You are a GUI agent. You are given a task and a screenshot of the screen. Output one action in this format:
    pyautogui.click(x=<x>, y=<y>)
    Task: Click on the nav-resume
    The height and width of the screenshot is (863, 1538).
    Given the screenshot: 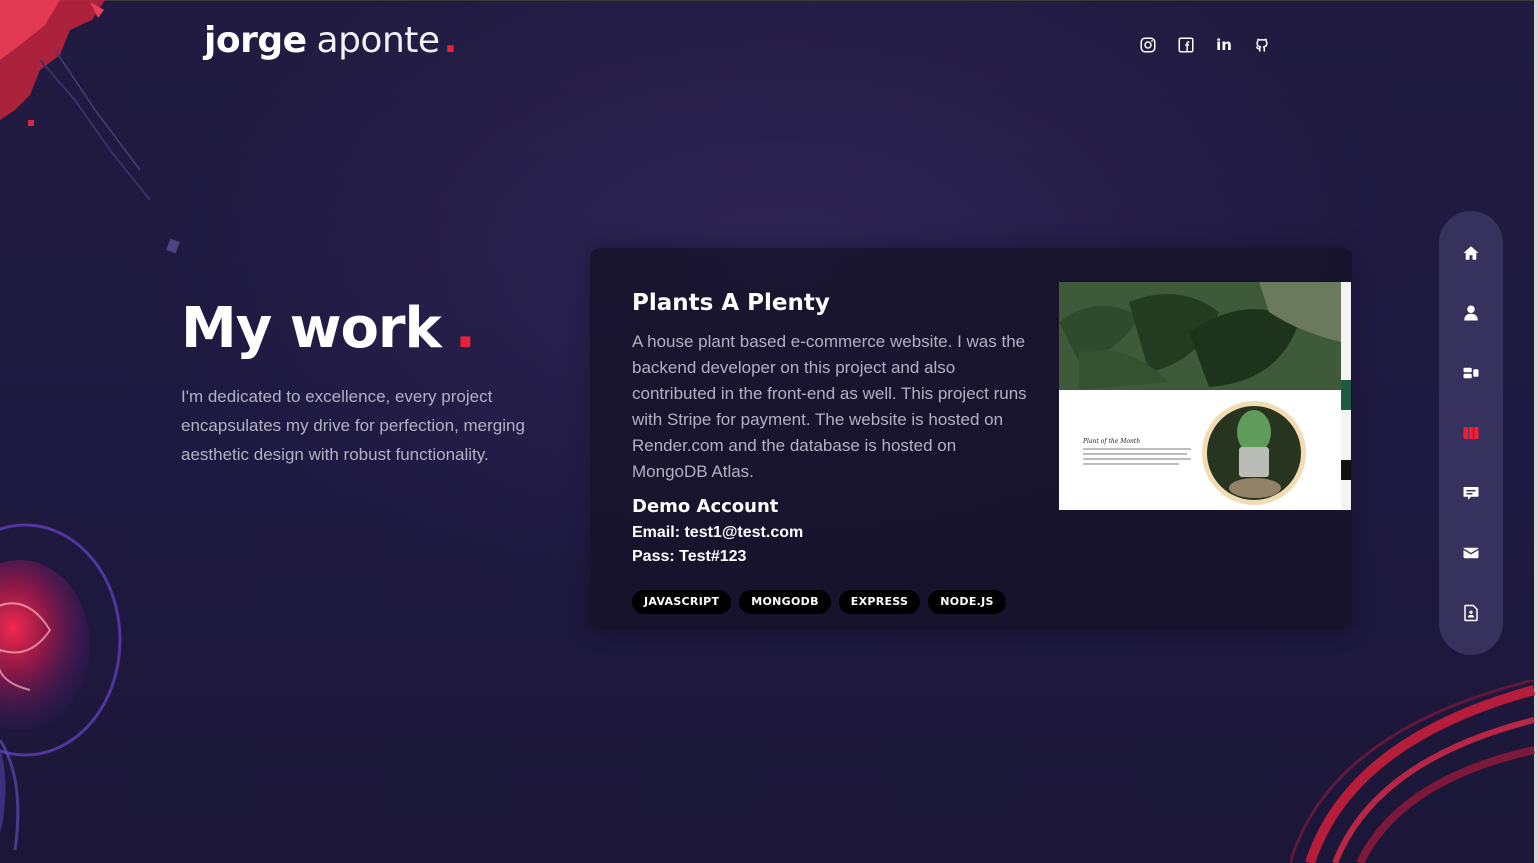 What is the action you would take?
    pyautogui.click(x=1471, y=613)
    